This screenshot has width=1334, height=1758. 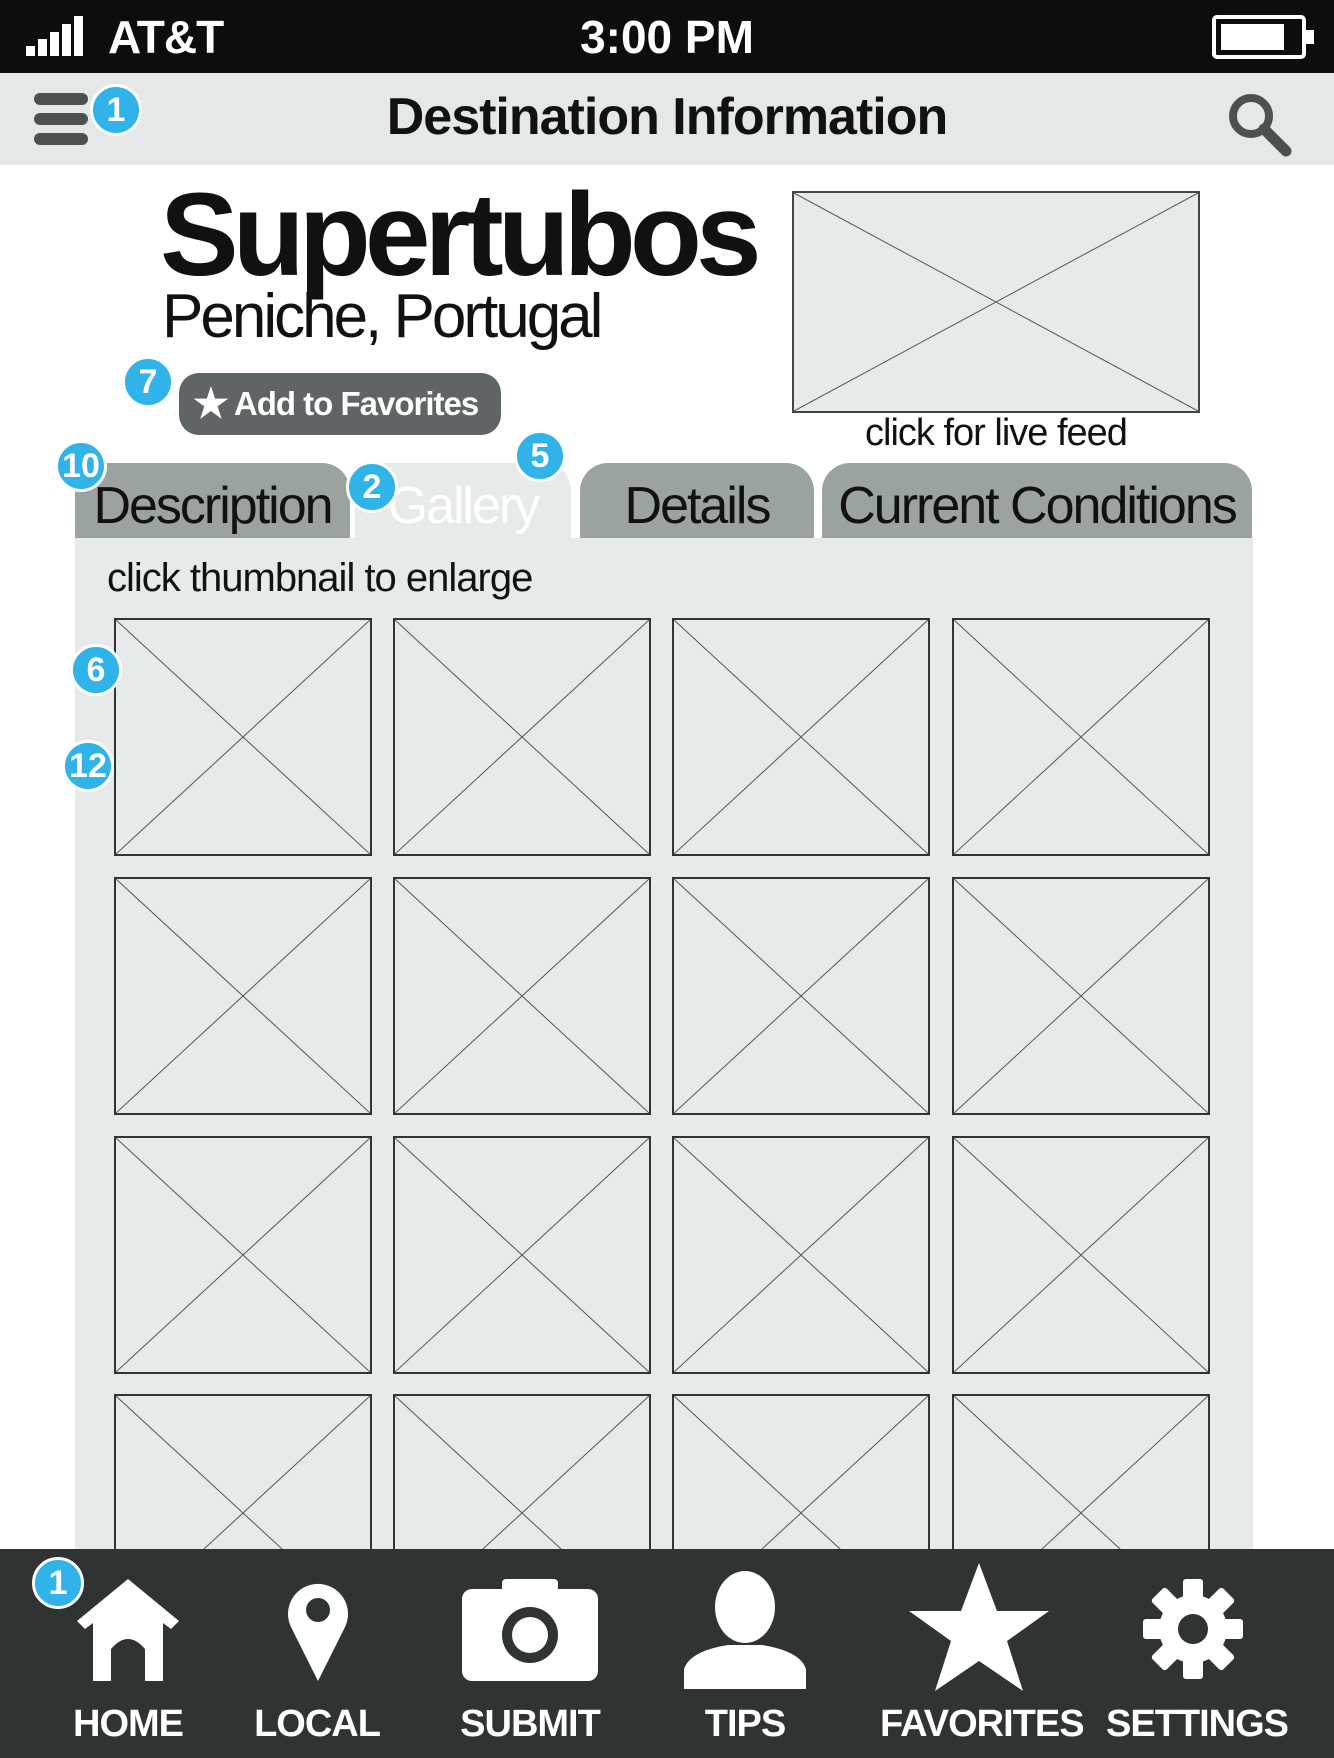 I want to click on navigation-bar: Destination Information, so click(x=667, y=119).